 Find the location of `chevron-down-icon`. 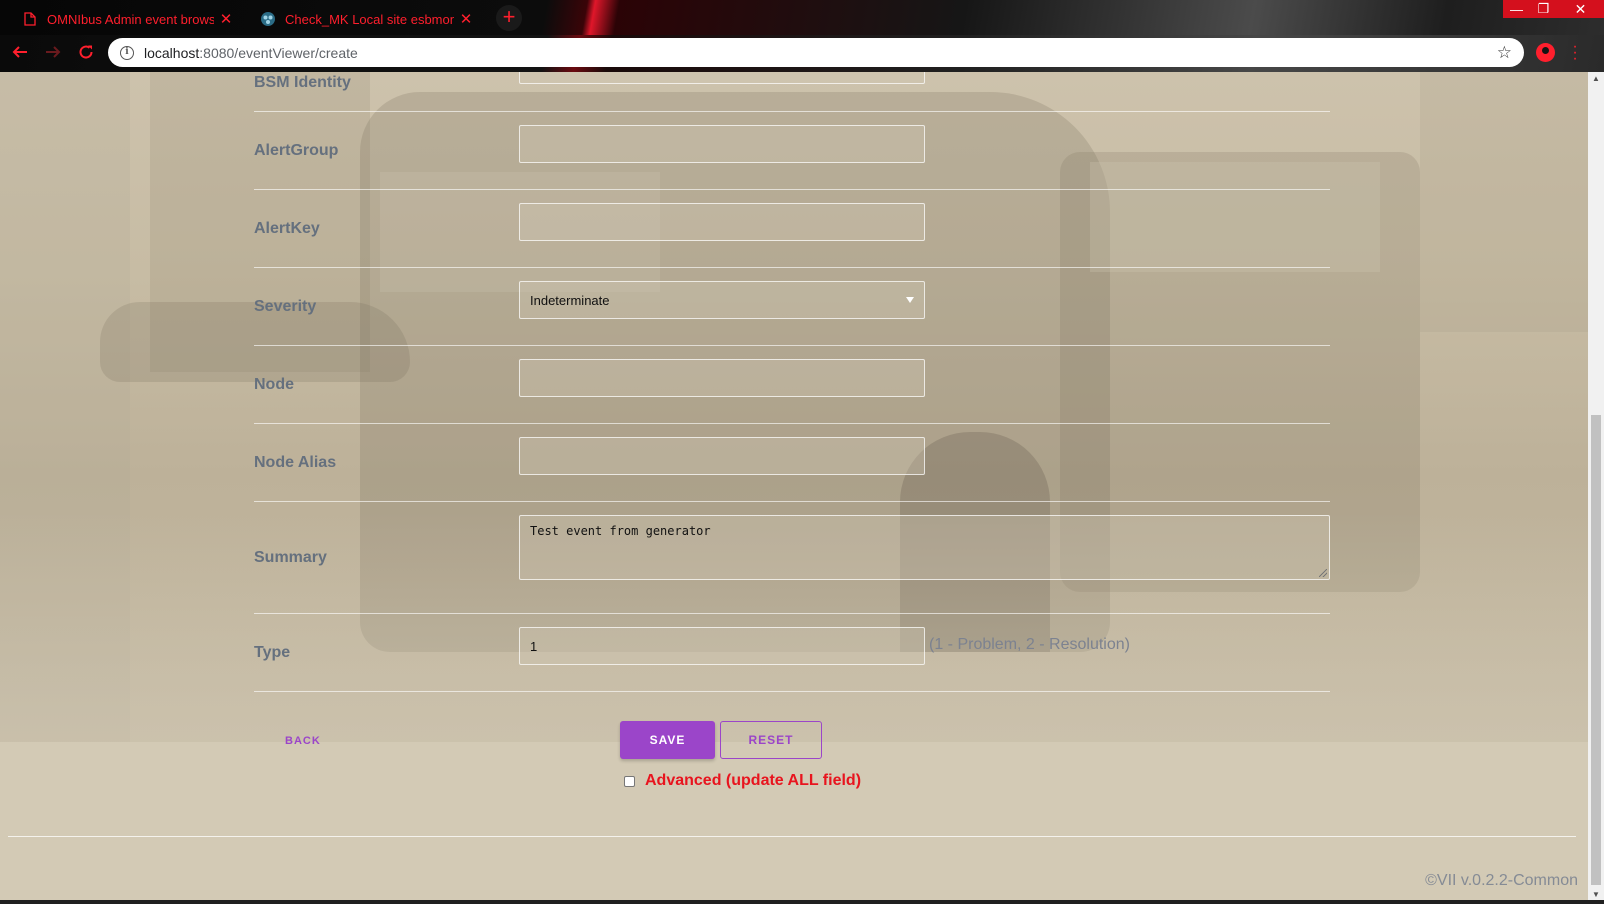

chevron-down-icon is located at coordinates (910, 300).